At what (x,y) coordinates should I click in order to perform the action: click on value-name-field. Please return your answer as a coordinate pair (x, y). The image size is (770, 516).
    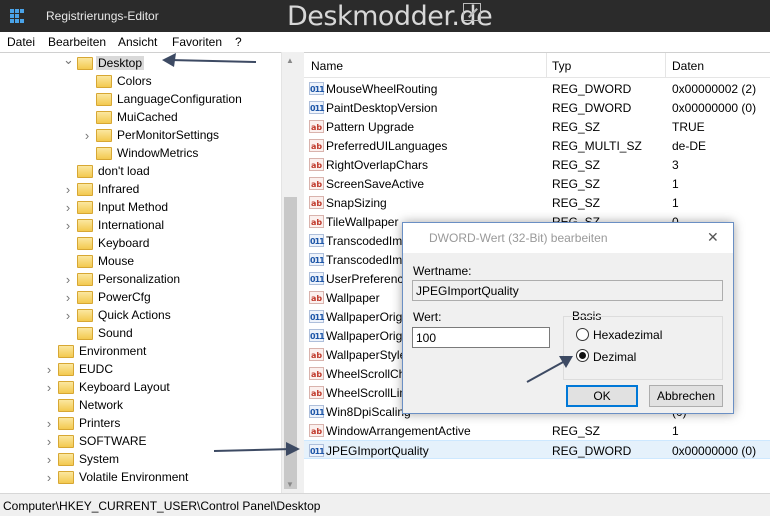
    Looking at the image, I should click on (567, 290).